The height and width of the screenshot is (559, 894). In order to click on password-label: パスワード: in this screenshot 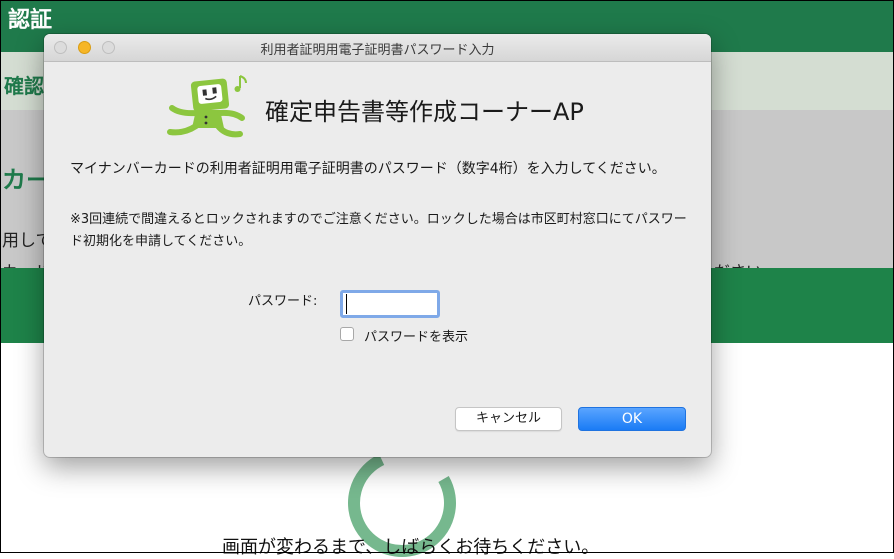, I will do `click(283, 301)`.